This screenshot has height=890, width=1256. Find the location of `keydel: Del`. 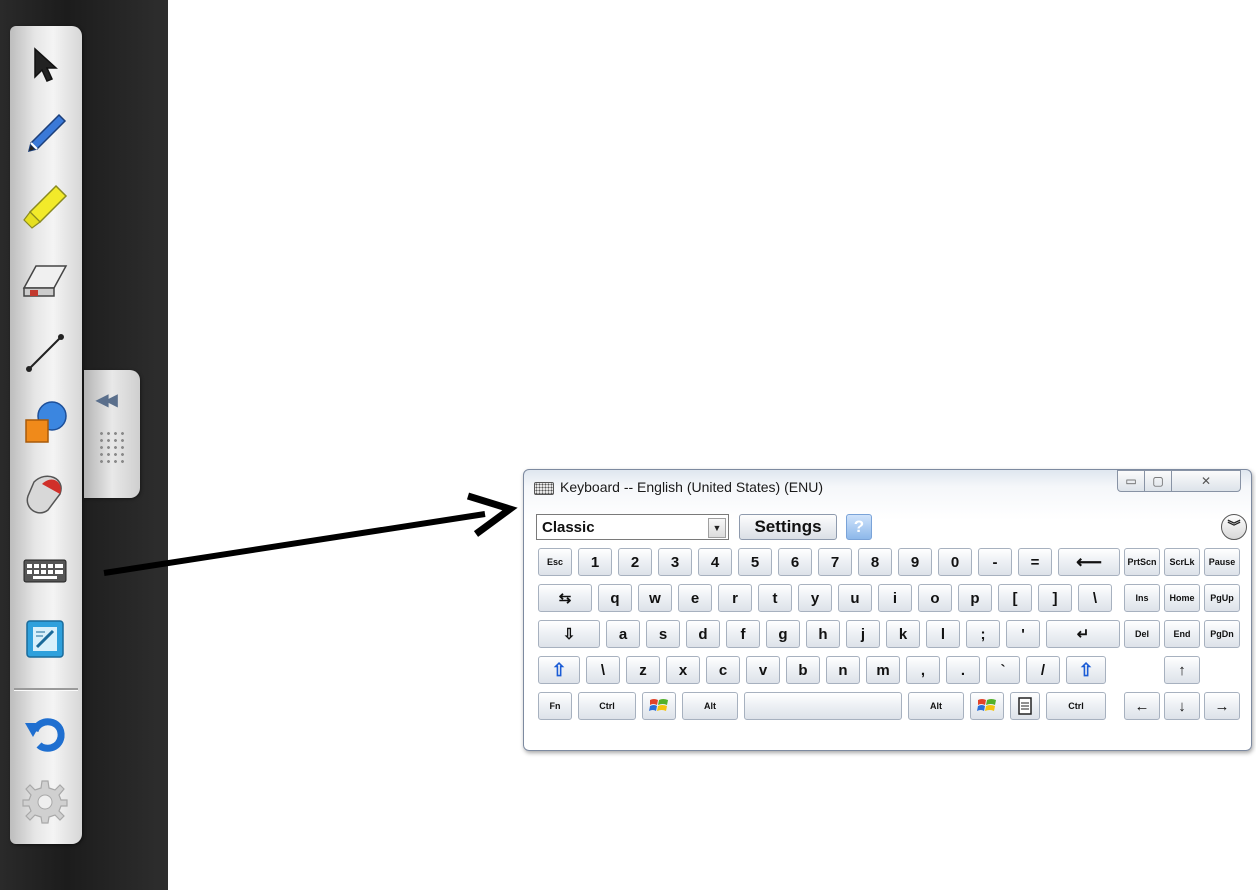

keydel: Del is located at coordinates (1142, 634).